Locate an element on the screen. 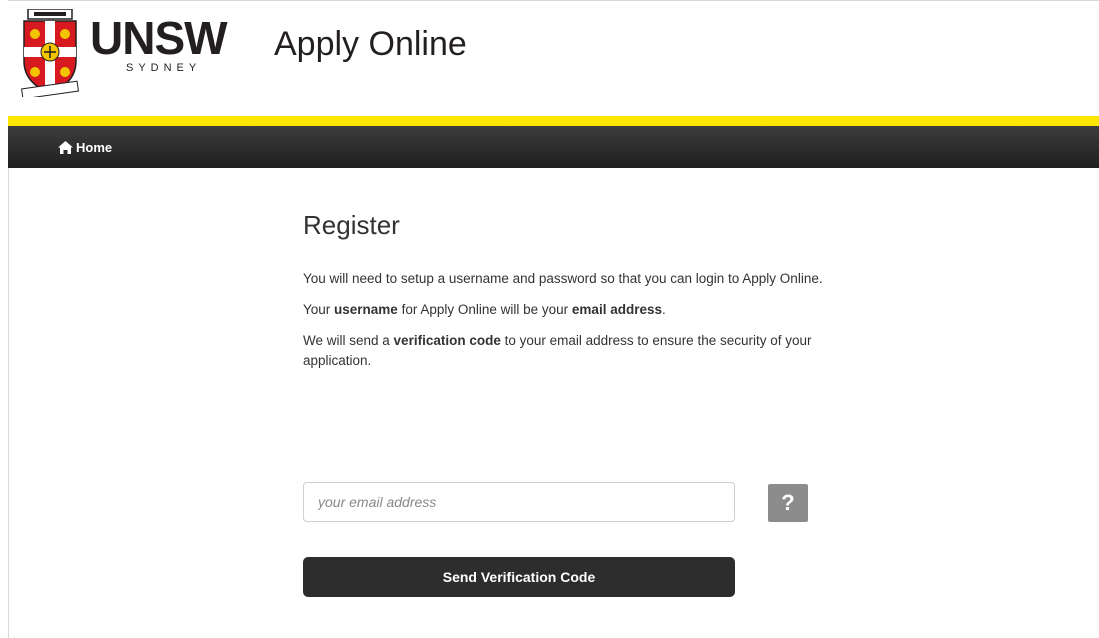 This screenshot has width=1099, height=638. email-field is located at coordinates (519, 502).